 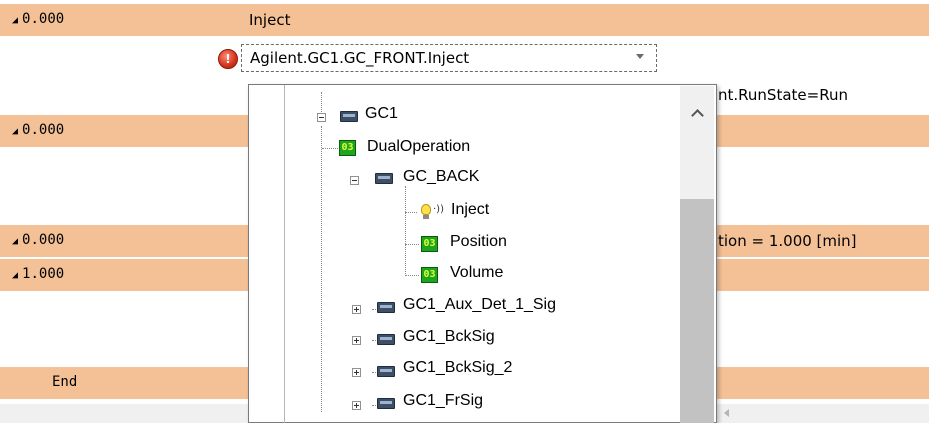 I want to click on tree-node-gc-back: GC_BACK, so click(x=441, y=177).